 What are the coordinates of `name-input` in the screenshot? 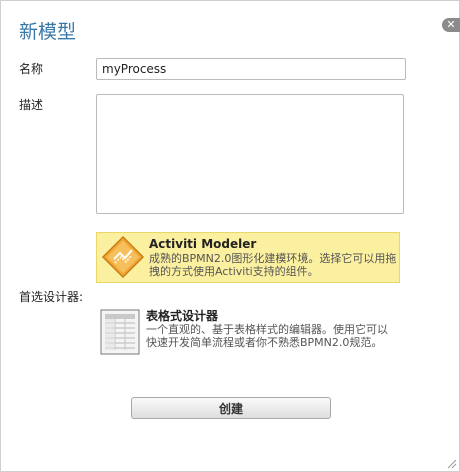 It's located at (251, 69).